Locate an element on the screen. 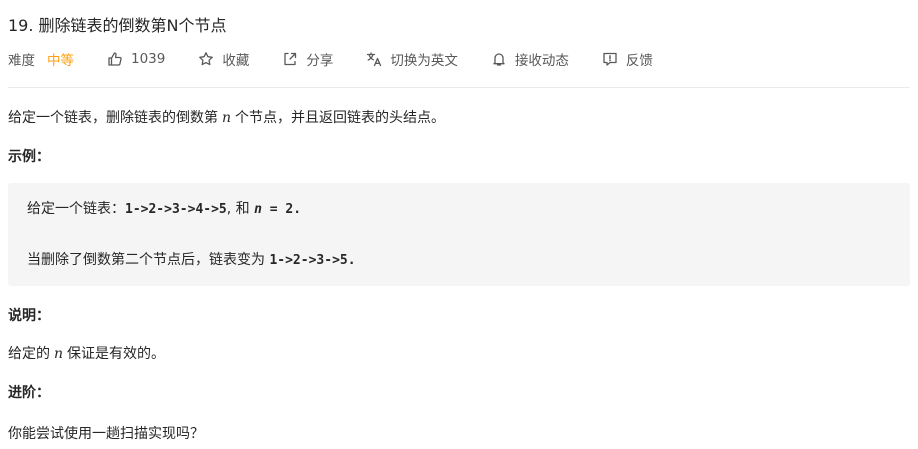 This screenshot has width=918, height=449. feedback-button: 反馈 is located at coordinates (627, 59).